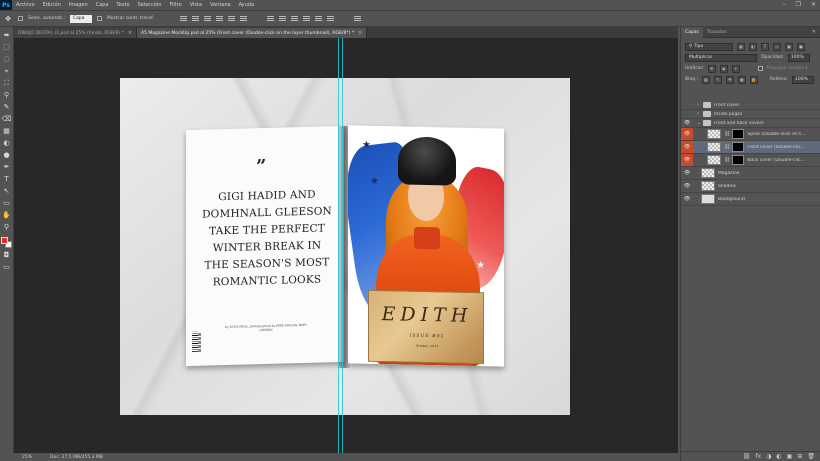 This screenshot has height=461, width=820. What do you see at coordinates (7, 155) in the screenshot?
I see `blur-tool-icon: ●` at bounding box center [7, 155].